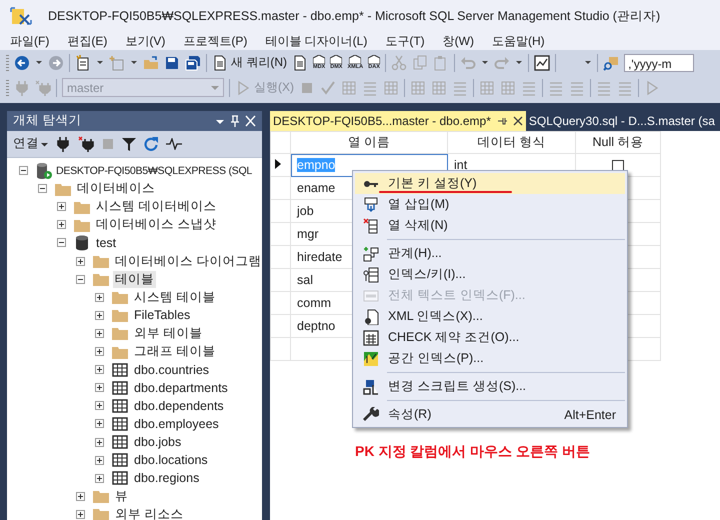 Image resolution: width=720 pixels, height=520 pixels. Describe the element at coordinates (82, 243) in the screenshot. I see `database-icon` at that location.